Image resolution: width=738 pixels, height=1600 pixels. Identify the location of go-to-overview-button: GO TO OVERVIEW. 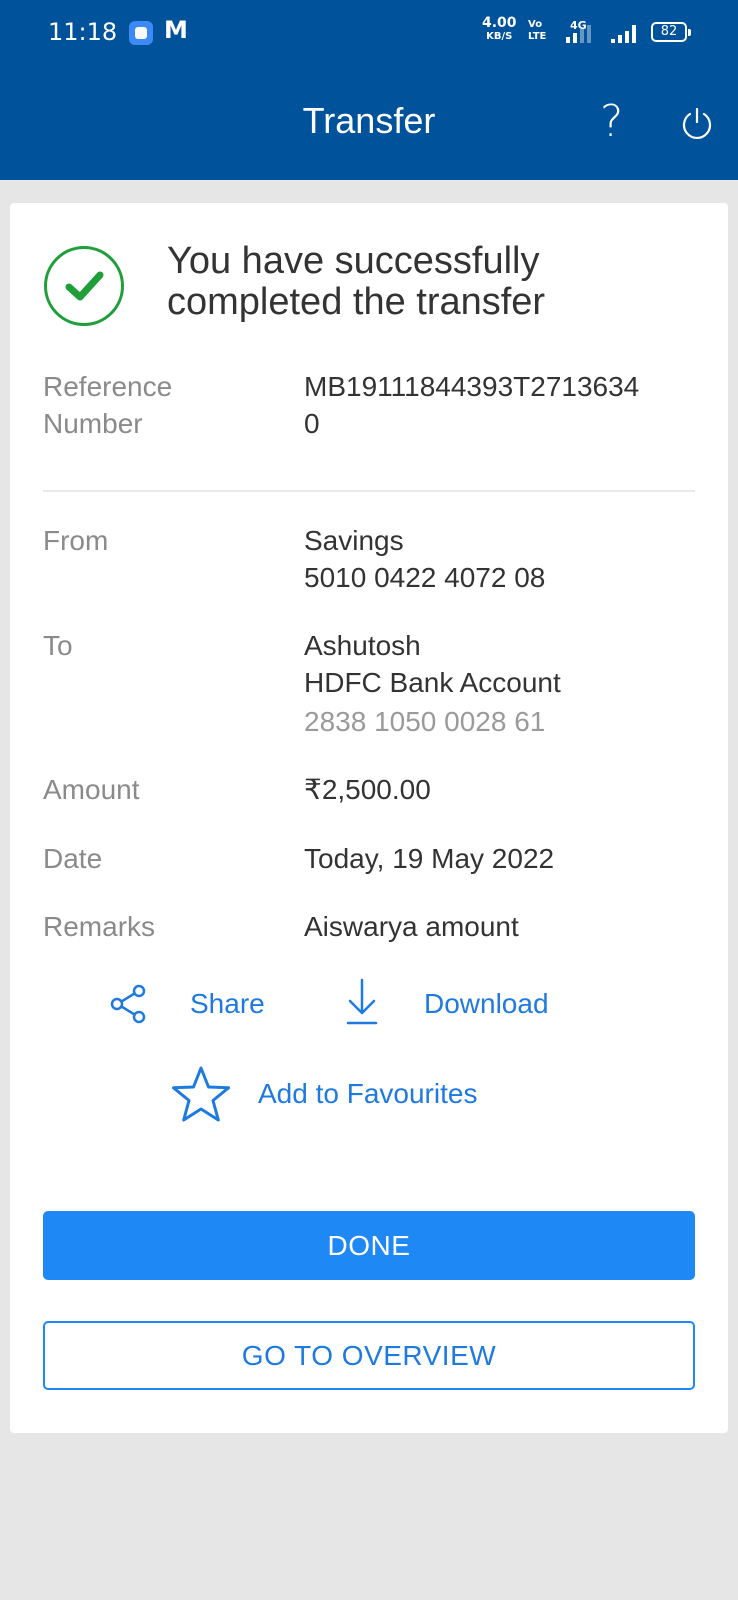
(369, 1355).